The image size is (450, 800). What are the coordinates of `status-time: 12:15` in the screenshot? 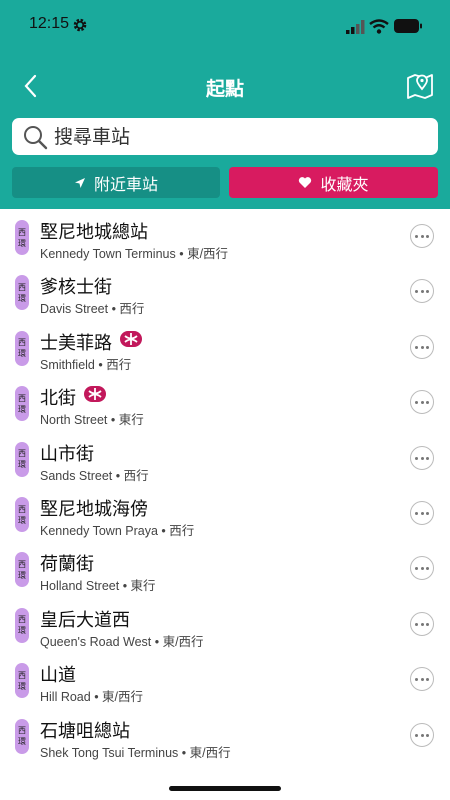 It's located at (49, 23).